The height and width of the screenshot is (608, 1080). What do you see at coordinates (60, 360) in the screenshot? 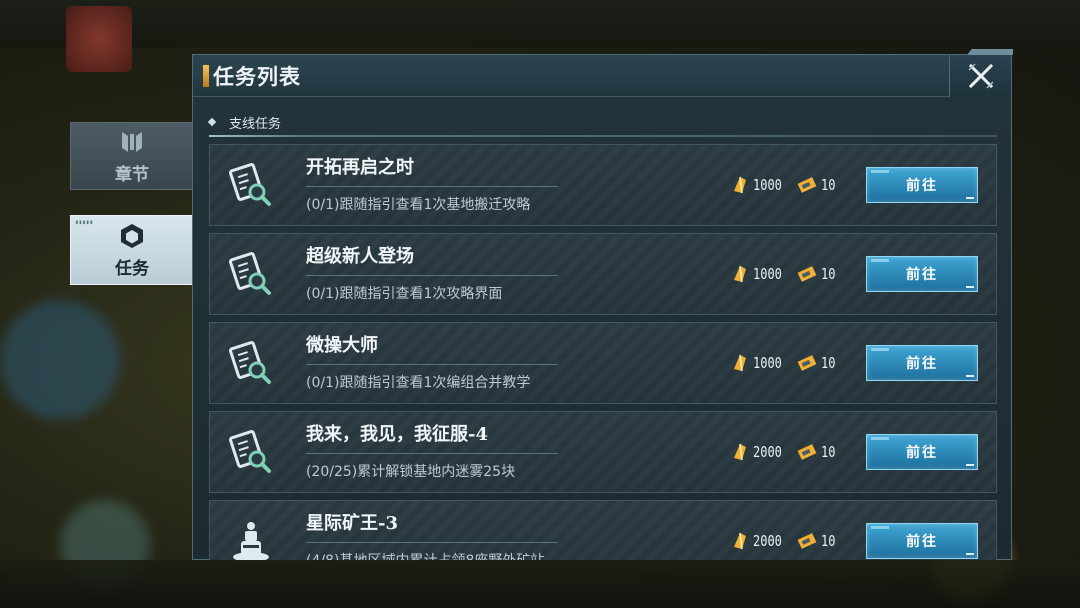
I see `background-blur` at bounding box center [60, 360].